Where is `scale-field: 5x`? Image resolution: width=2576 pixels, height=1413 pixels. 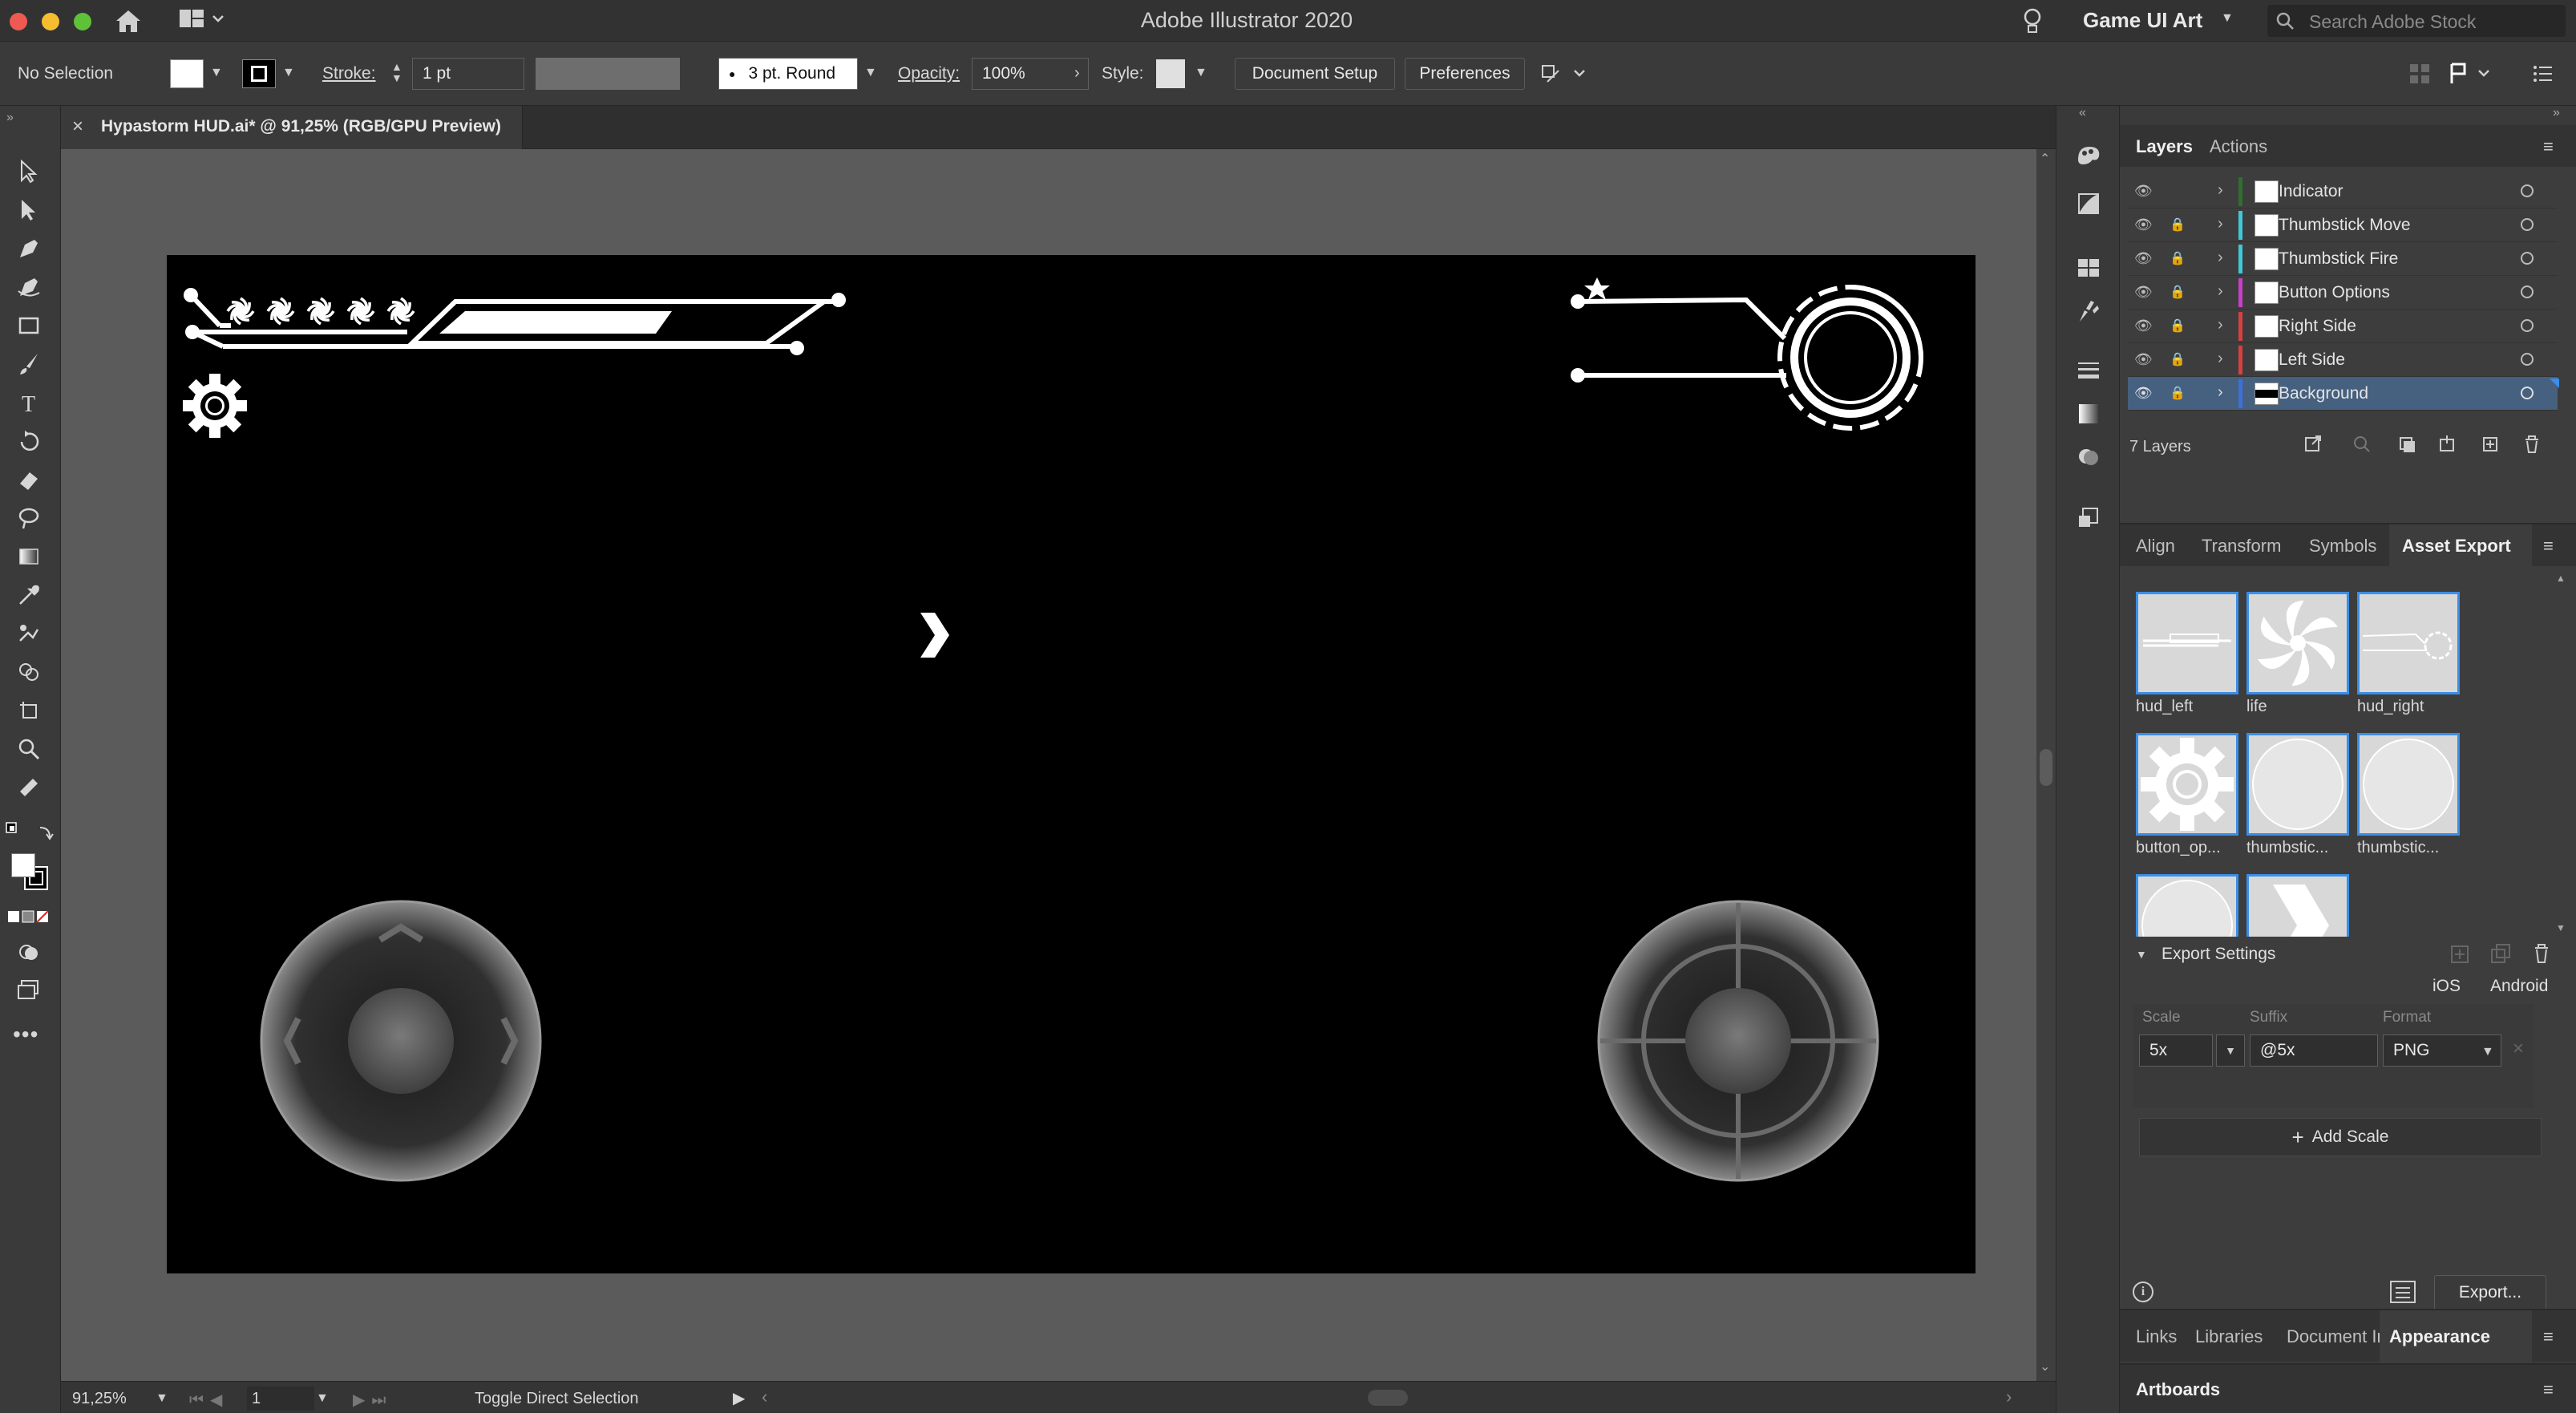 scale-field: 5x is located at coordinates (2176, 1050).